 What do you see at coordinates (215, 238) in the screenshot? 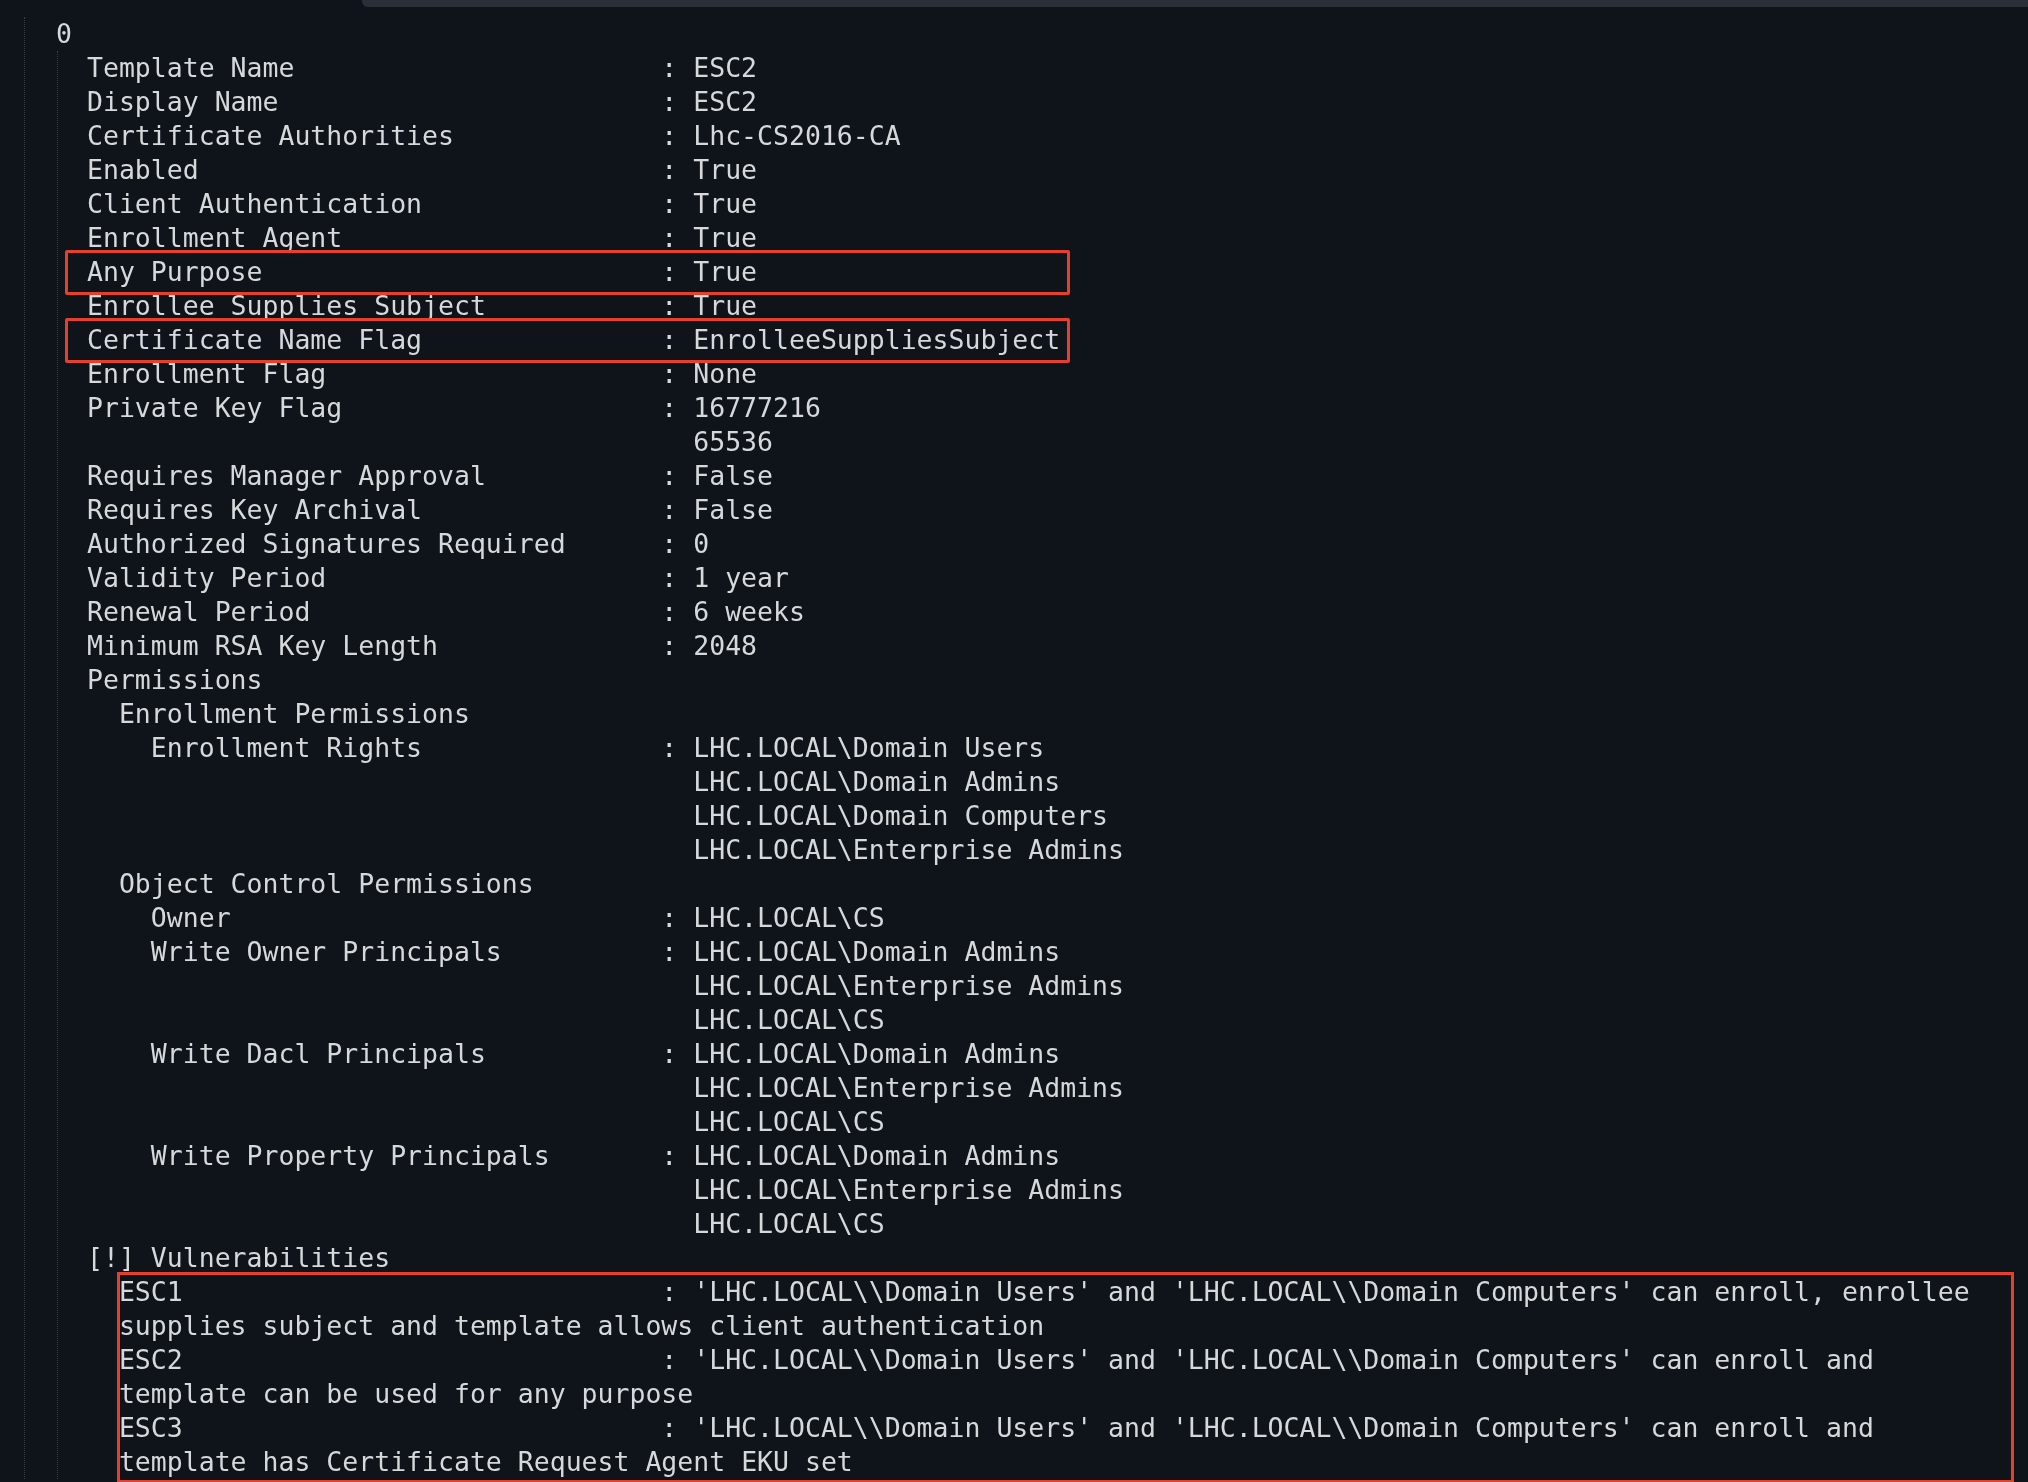
I see `field-label: Enrollment Agent` at bounding box center [215, 238].